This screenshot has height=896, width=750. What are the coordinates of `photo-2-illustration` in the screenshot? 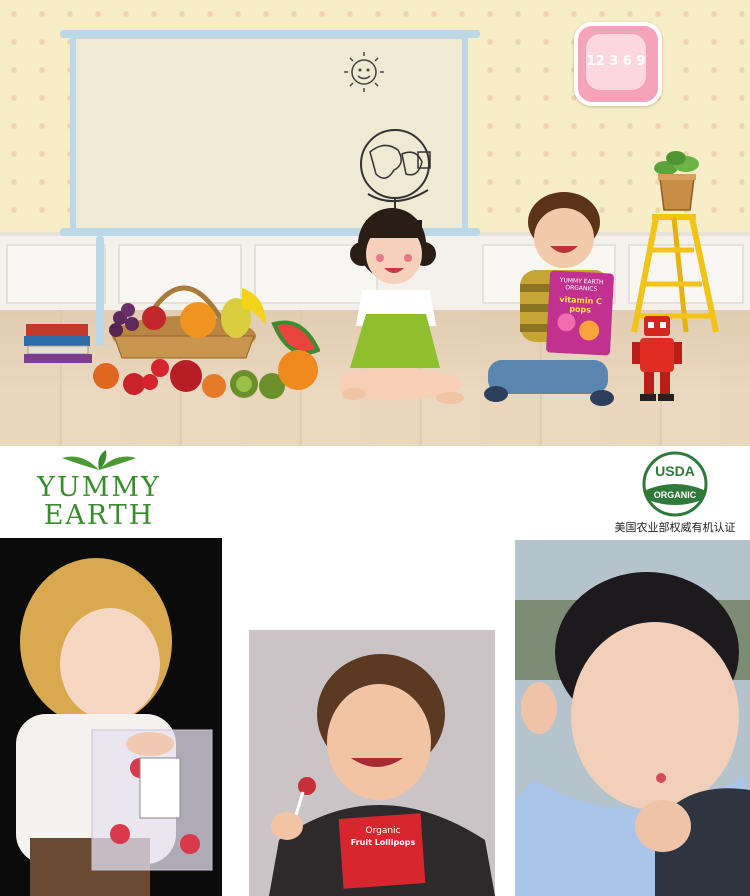 It's located at (372, 763).